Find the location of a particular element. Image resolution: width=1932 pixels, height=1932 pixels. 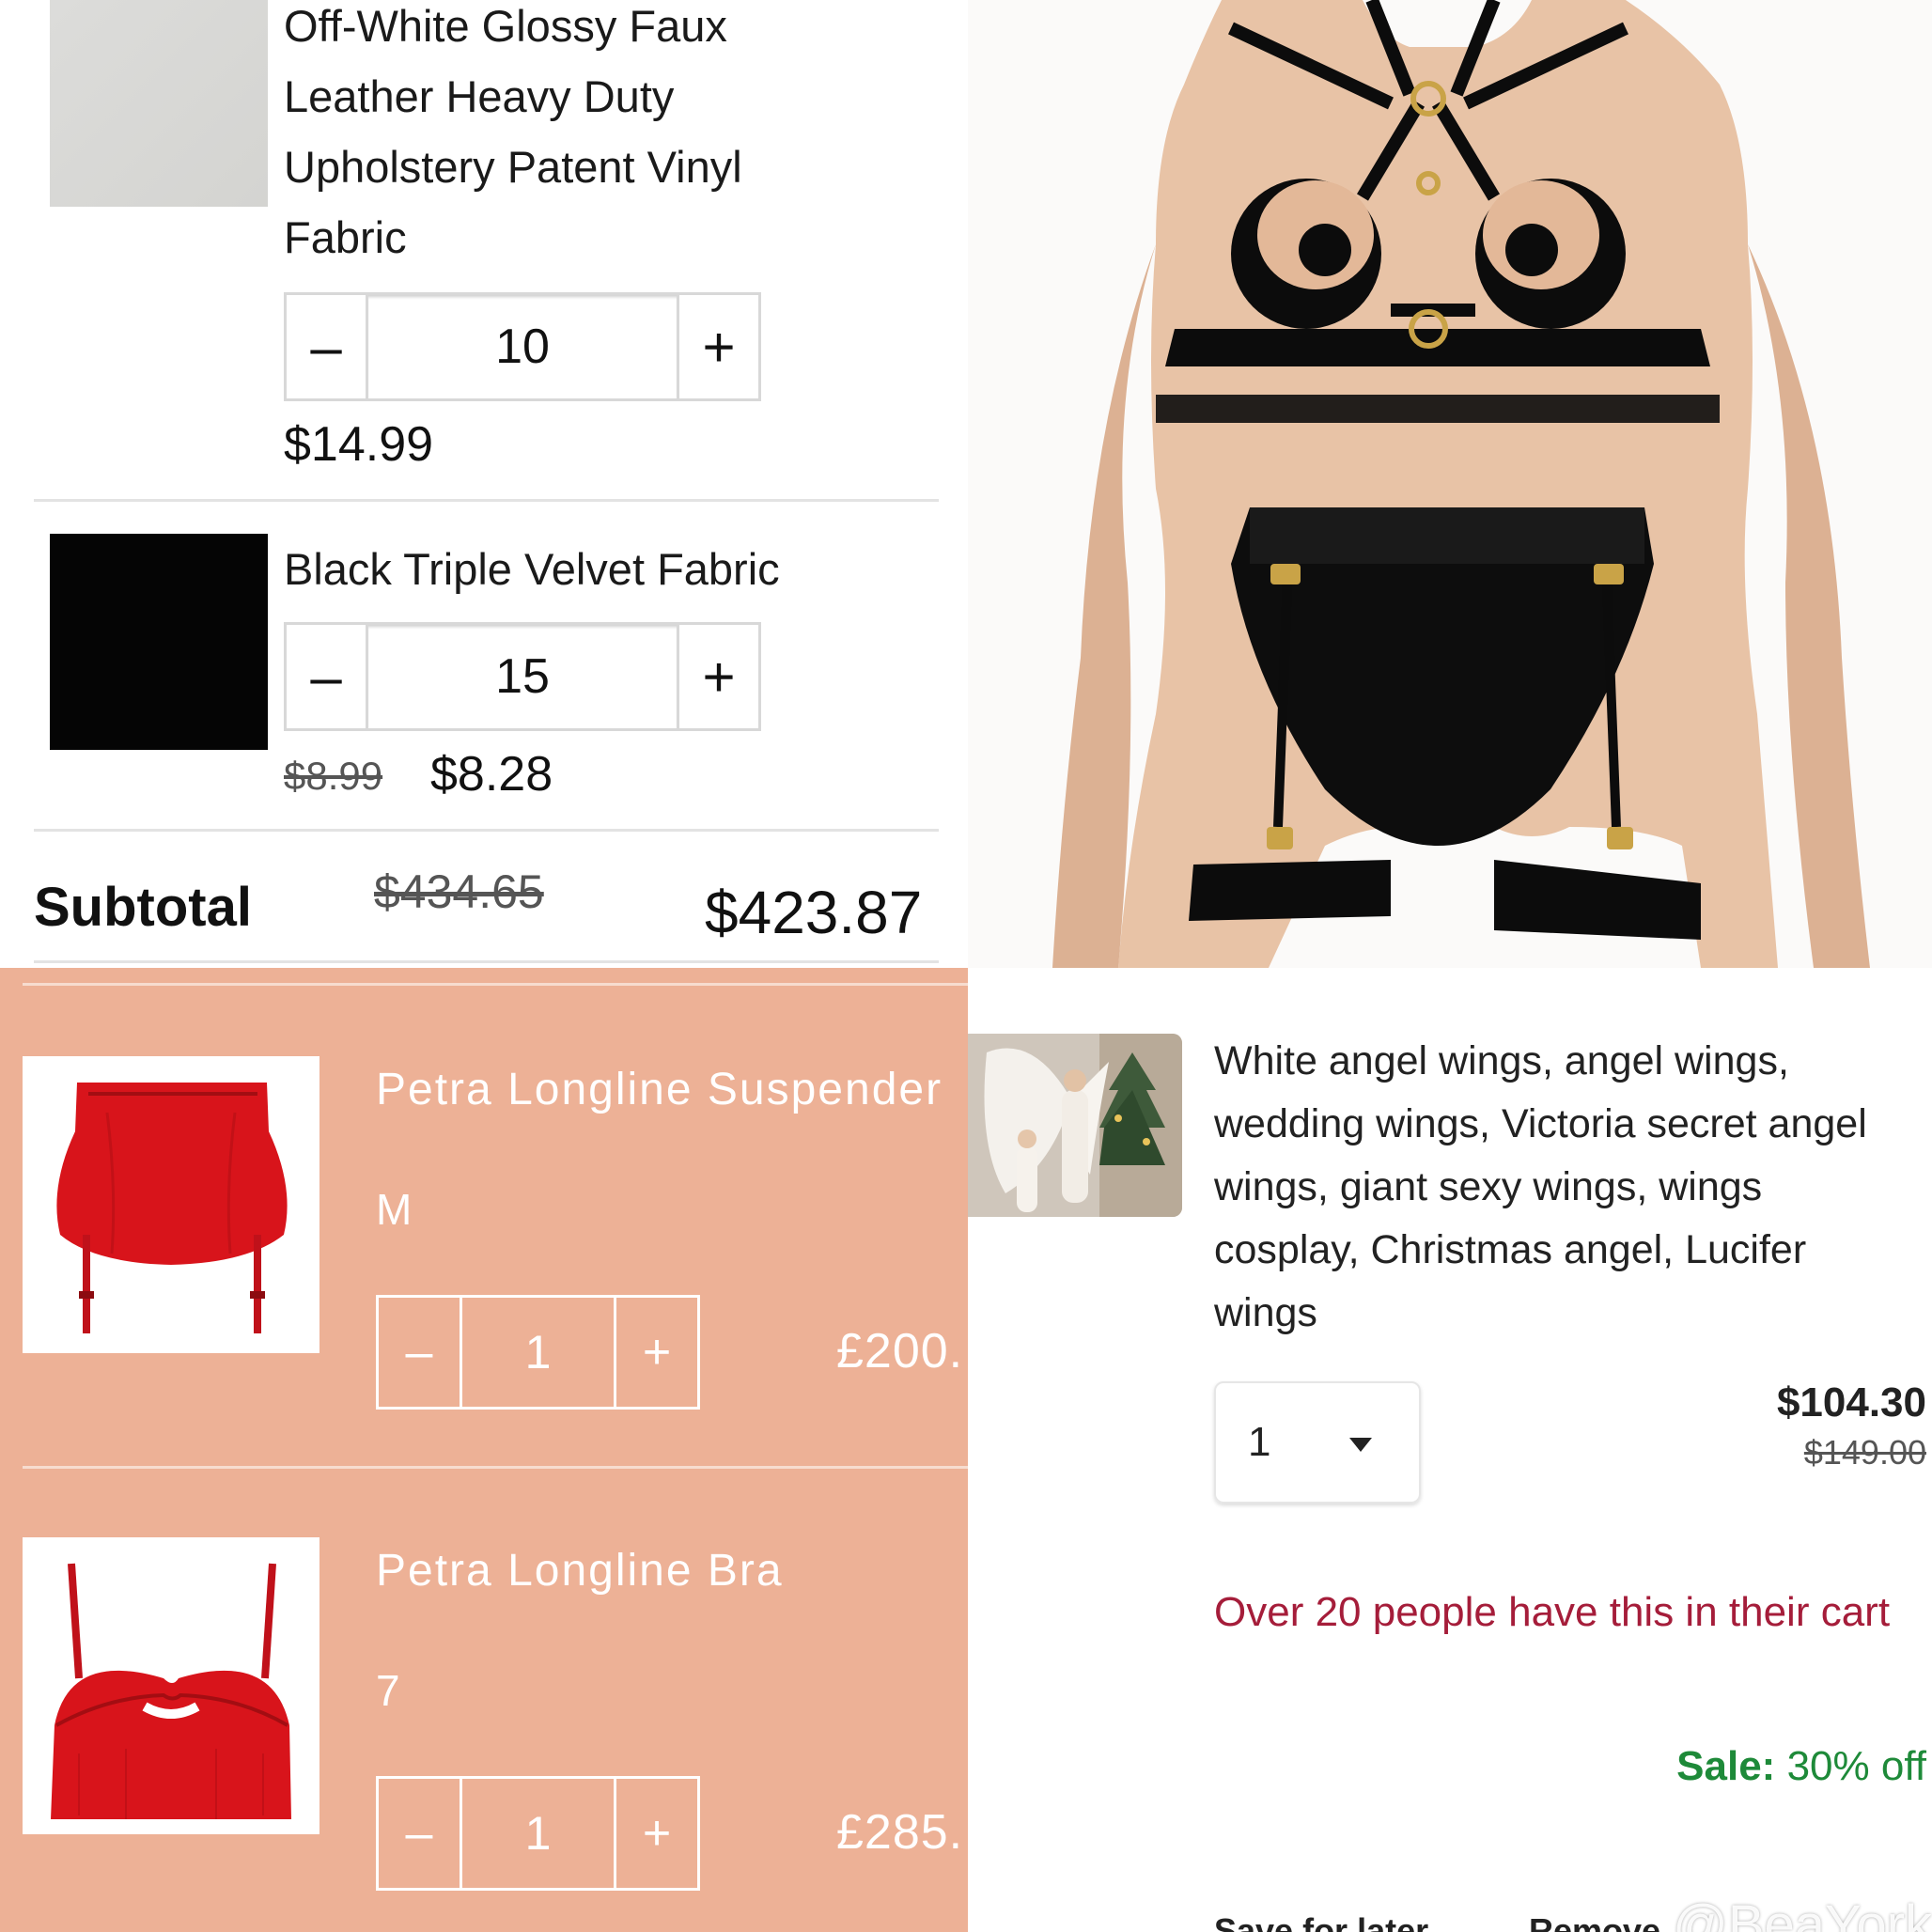

quantity-stepper: – 15 + is located at coordinates (522, 676).